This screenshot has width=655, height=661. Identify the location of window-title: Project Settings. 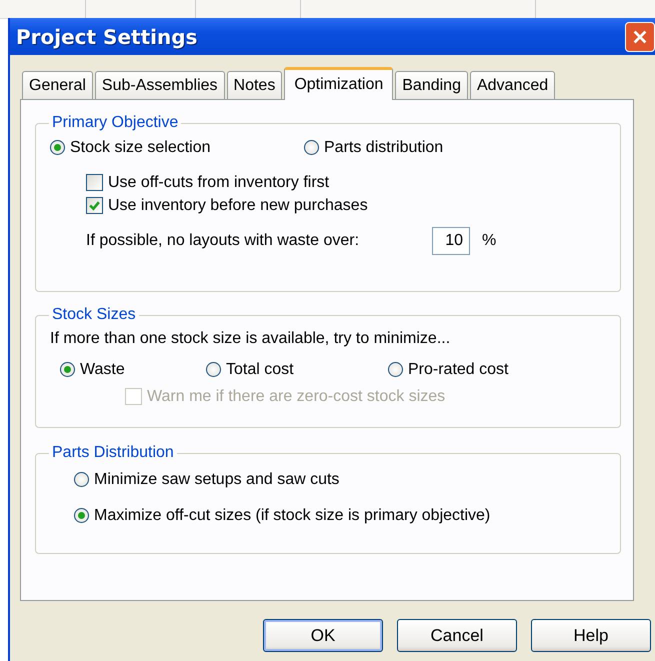
(107, 36).